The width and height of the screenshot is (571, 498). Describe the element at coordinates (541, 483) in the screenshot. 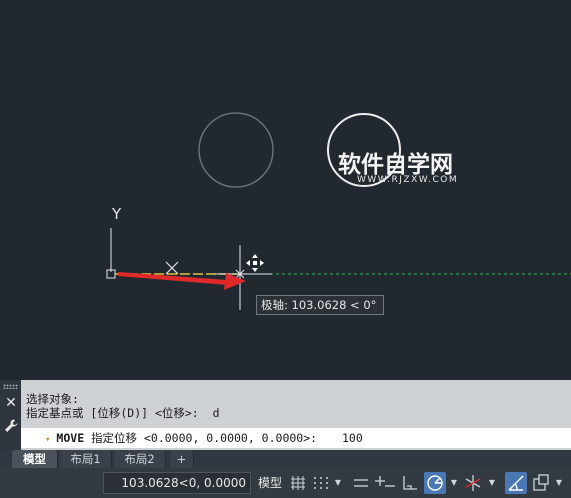

I see `annotation-icon` at that location.